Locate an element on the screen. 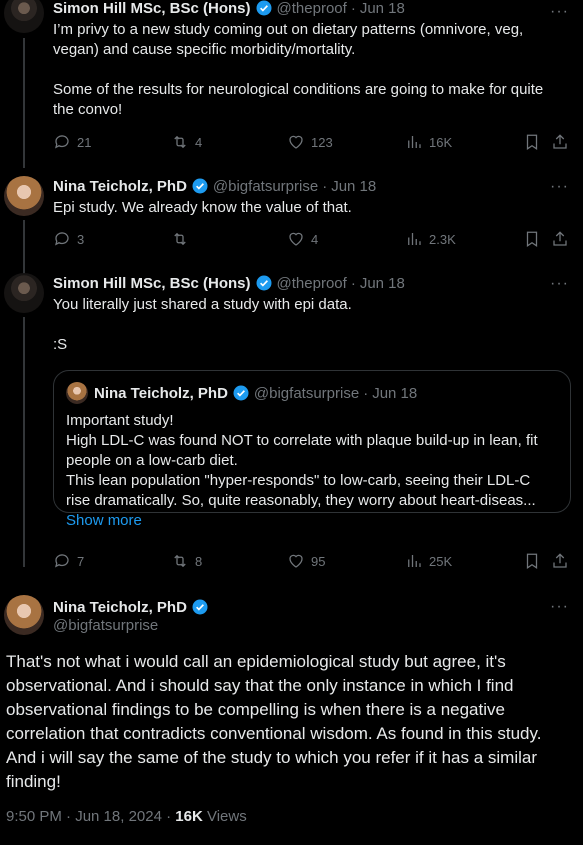  more-options-icon: ··· is located at coordinates (559, 607).